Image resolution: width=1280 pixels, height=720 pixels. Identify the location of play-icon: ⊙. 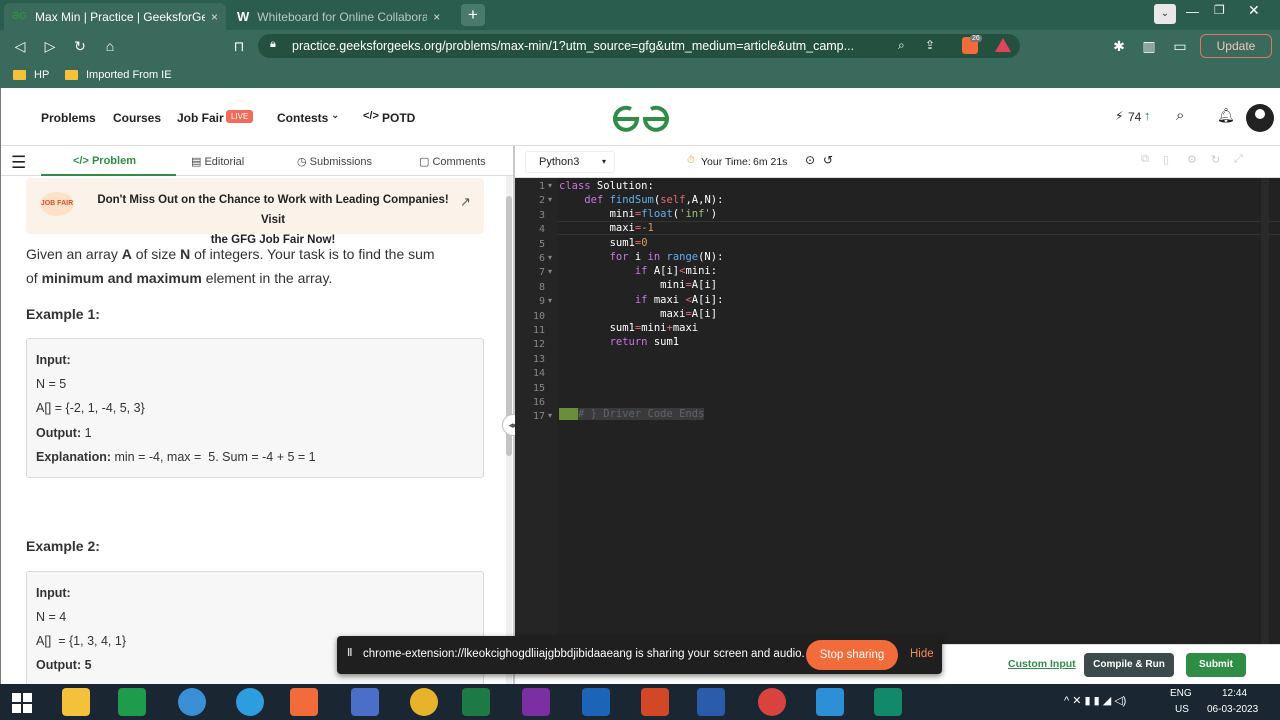
(810, 160).